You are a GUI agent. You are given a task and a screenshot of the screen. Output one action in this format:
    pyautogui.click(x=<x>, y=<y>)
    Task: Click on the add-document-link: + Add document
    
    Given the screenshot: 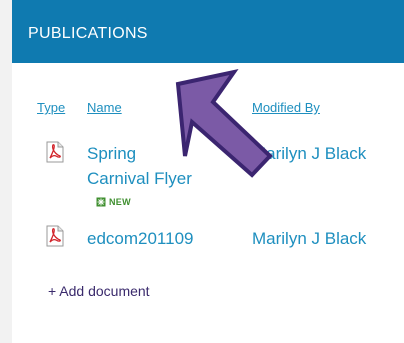 What is the action you would take?
    pyautogui.click(x=99, y=291)
    